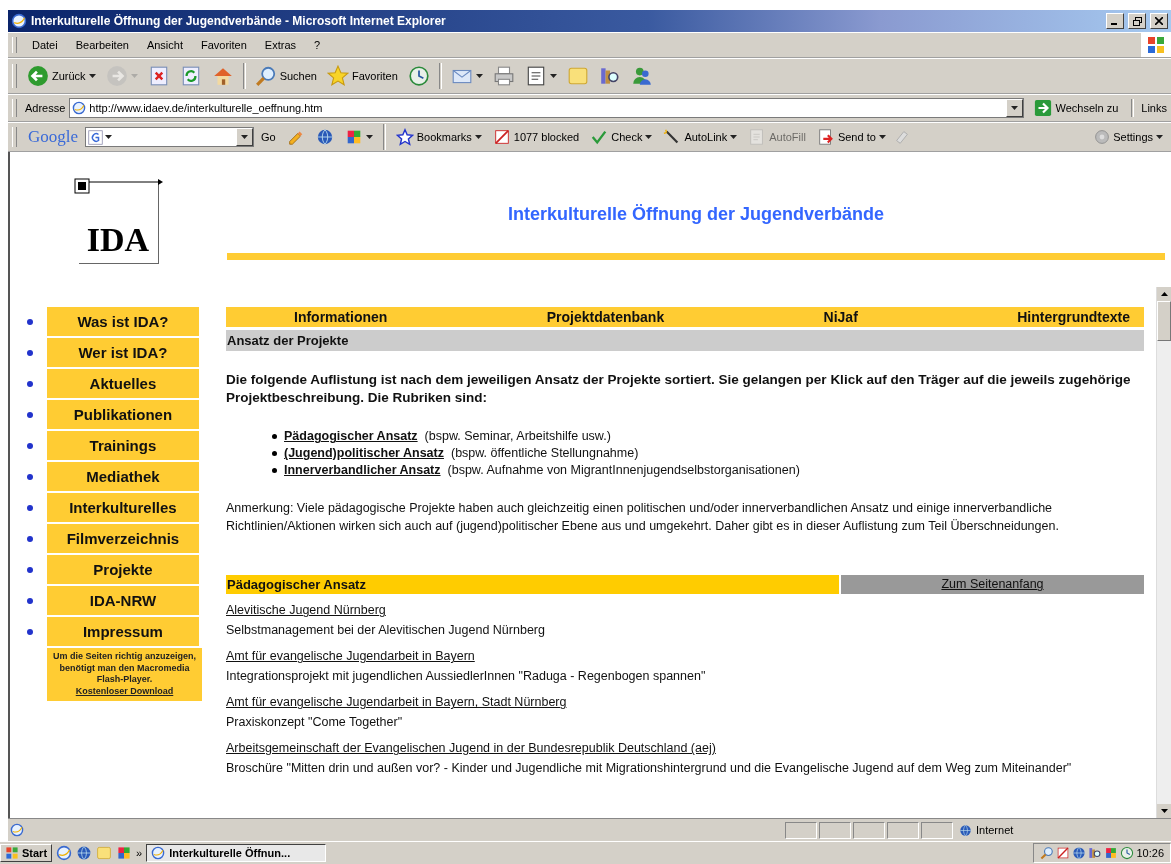 Image resolution: width=1171 pixels, height=864 pixels. Describe the element at coordinates (471, 748) in the screenshot. I see `project-link: Arbeitsgemeinschaft der Evangelischen Jugend in der Bundesrepublik Deutschland (aej)` at that location.